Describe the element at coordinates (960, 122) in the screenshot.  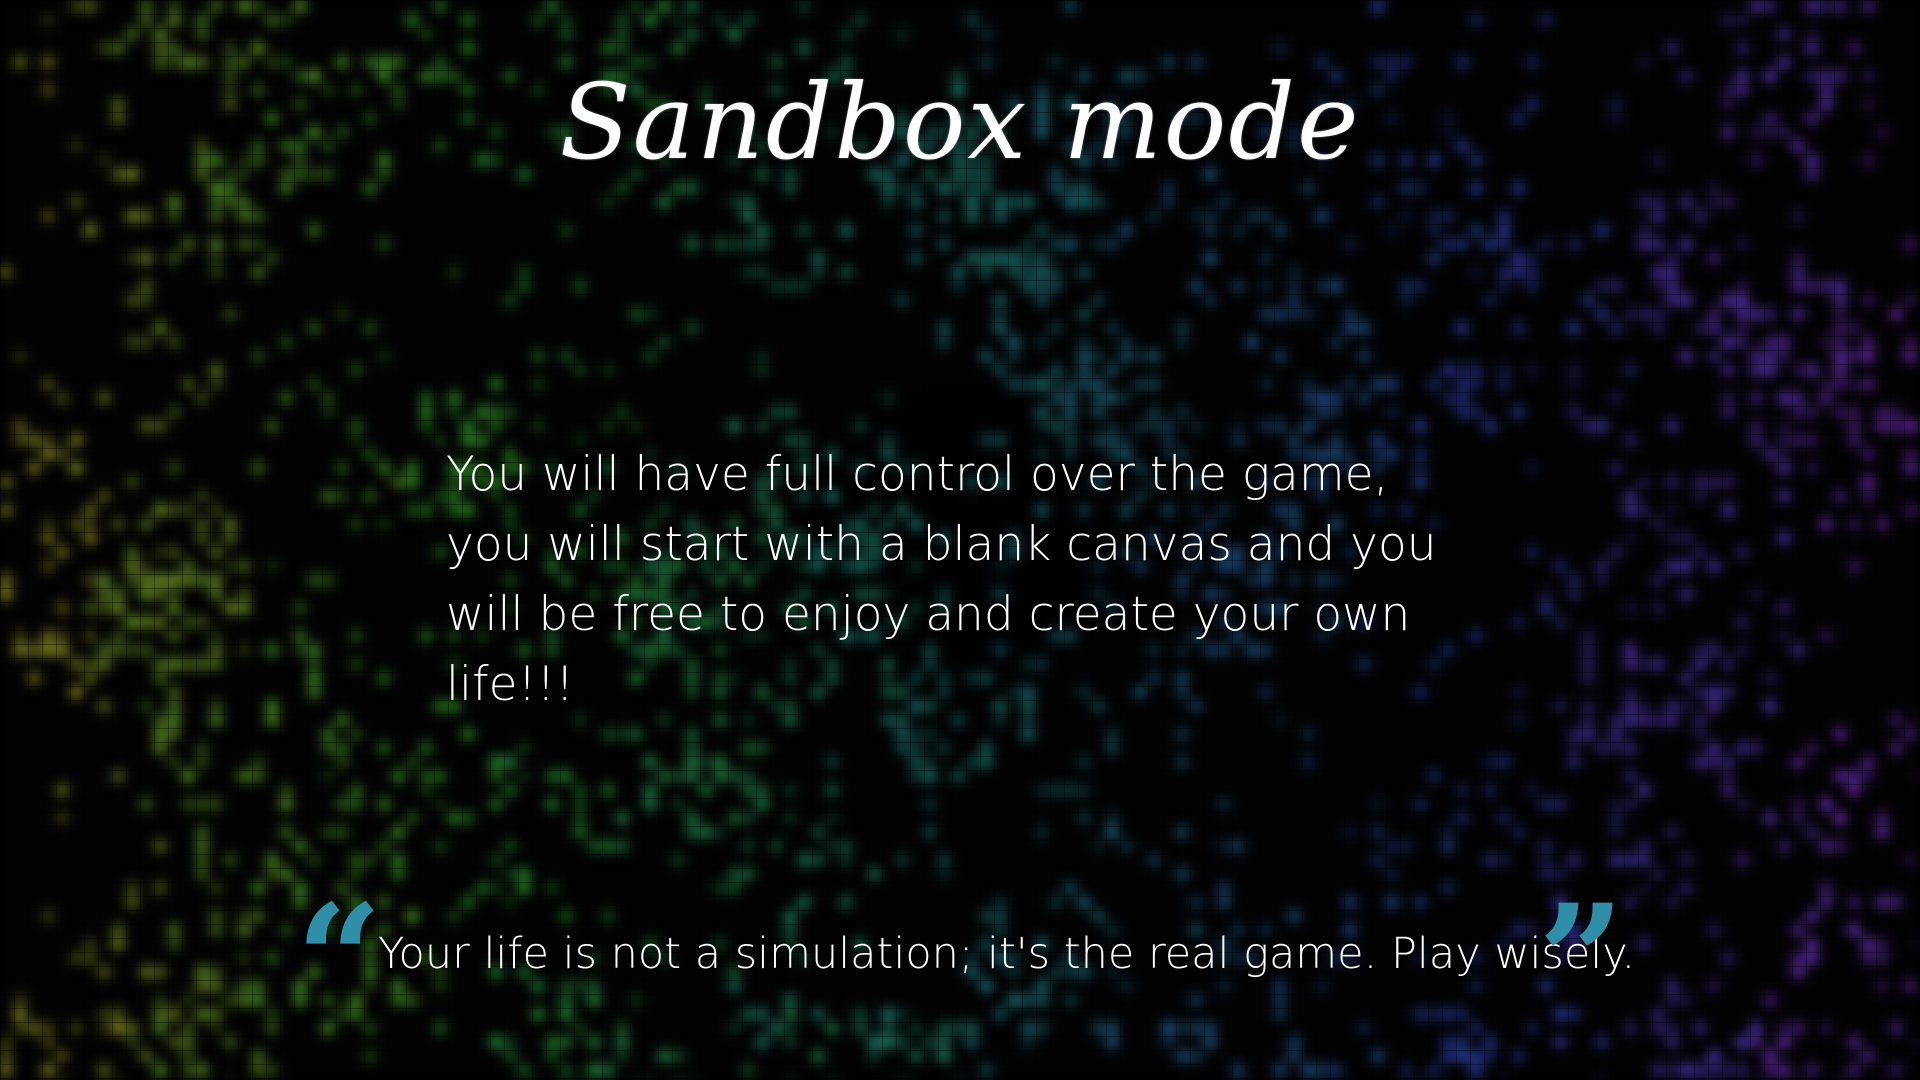
I see `screen-title: Sandbox mode` at that location.